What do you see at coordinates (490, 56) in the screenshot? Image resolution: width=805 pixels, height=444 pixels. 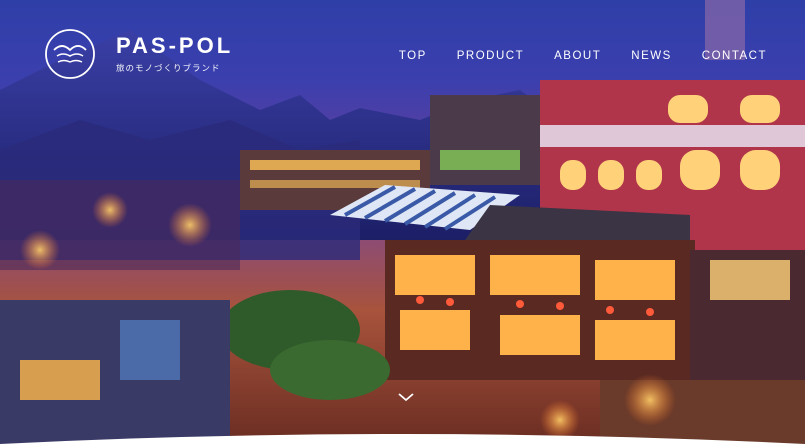 I see `nav-product: PRODUCT` at bounding box center [490, 56].